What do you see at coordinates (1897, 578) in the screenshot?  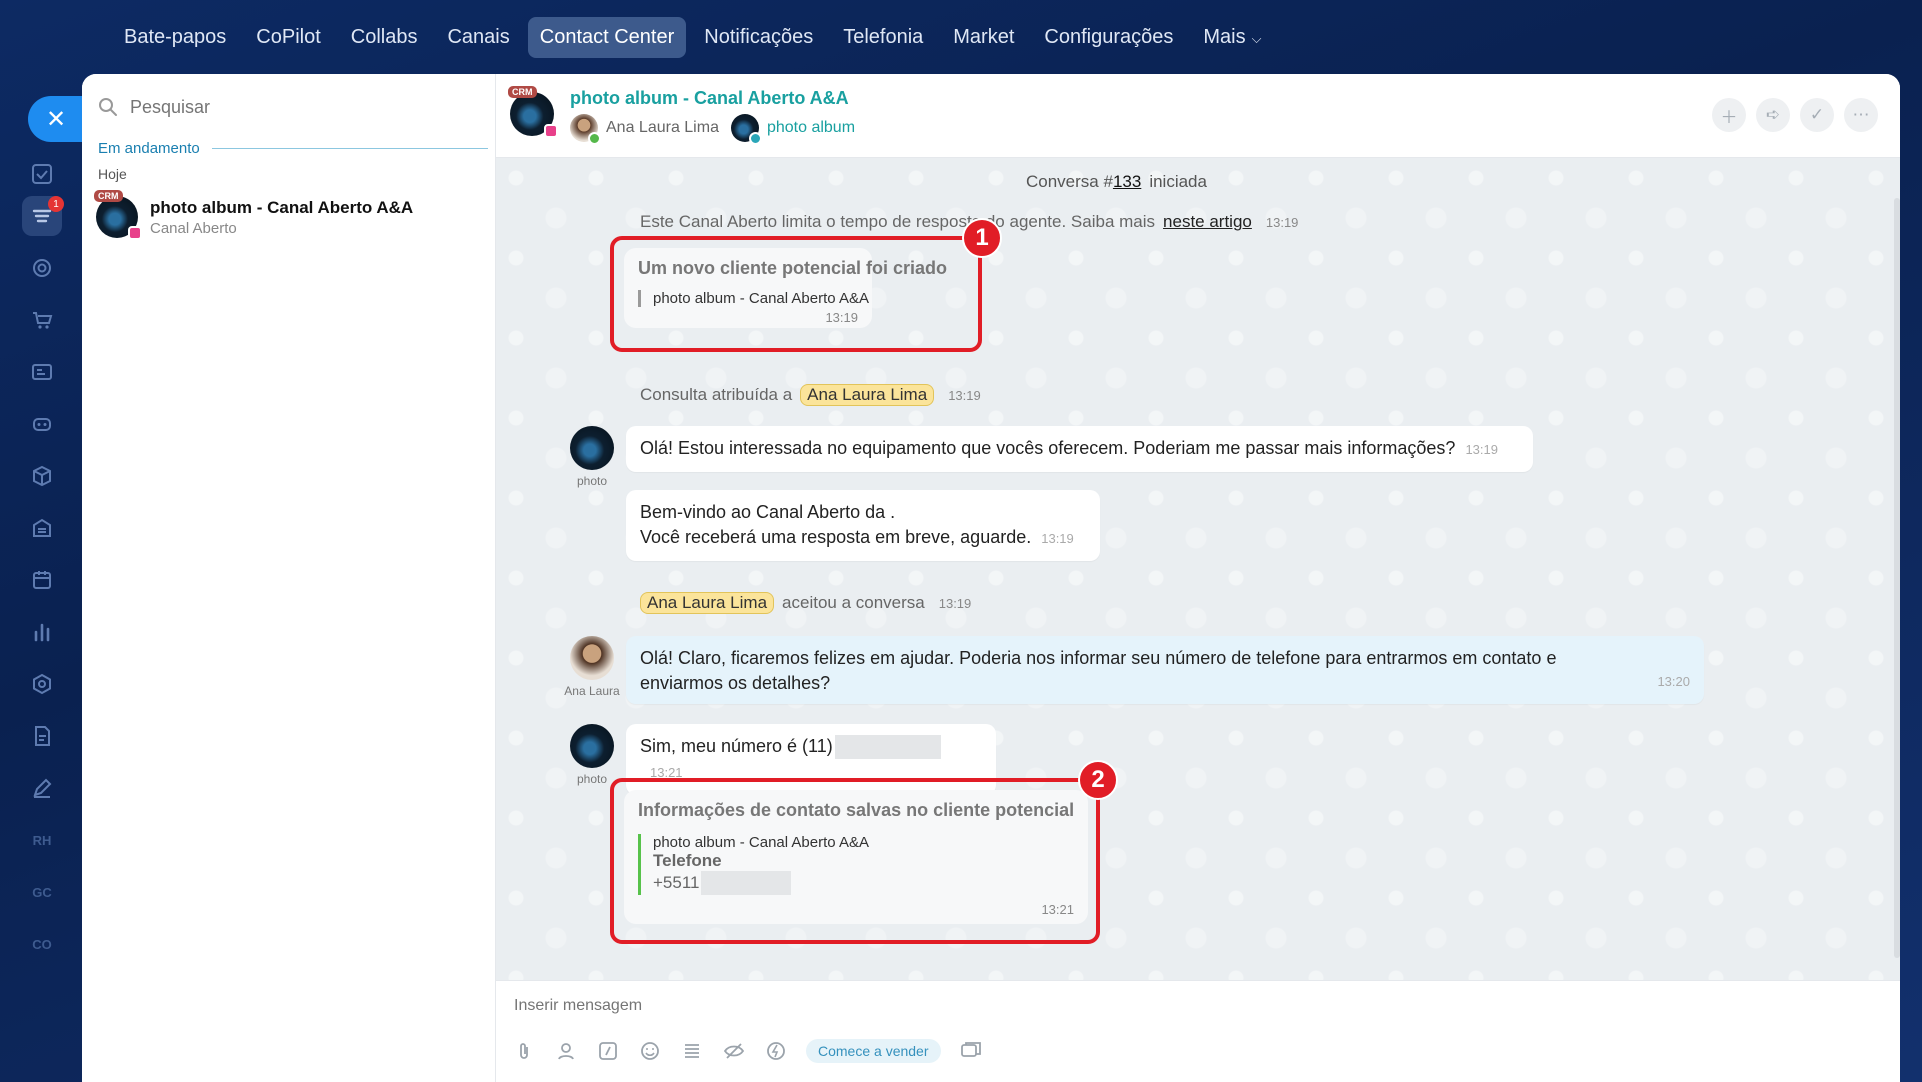 I see `scrollbar` at bounding box center [1897, 578].